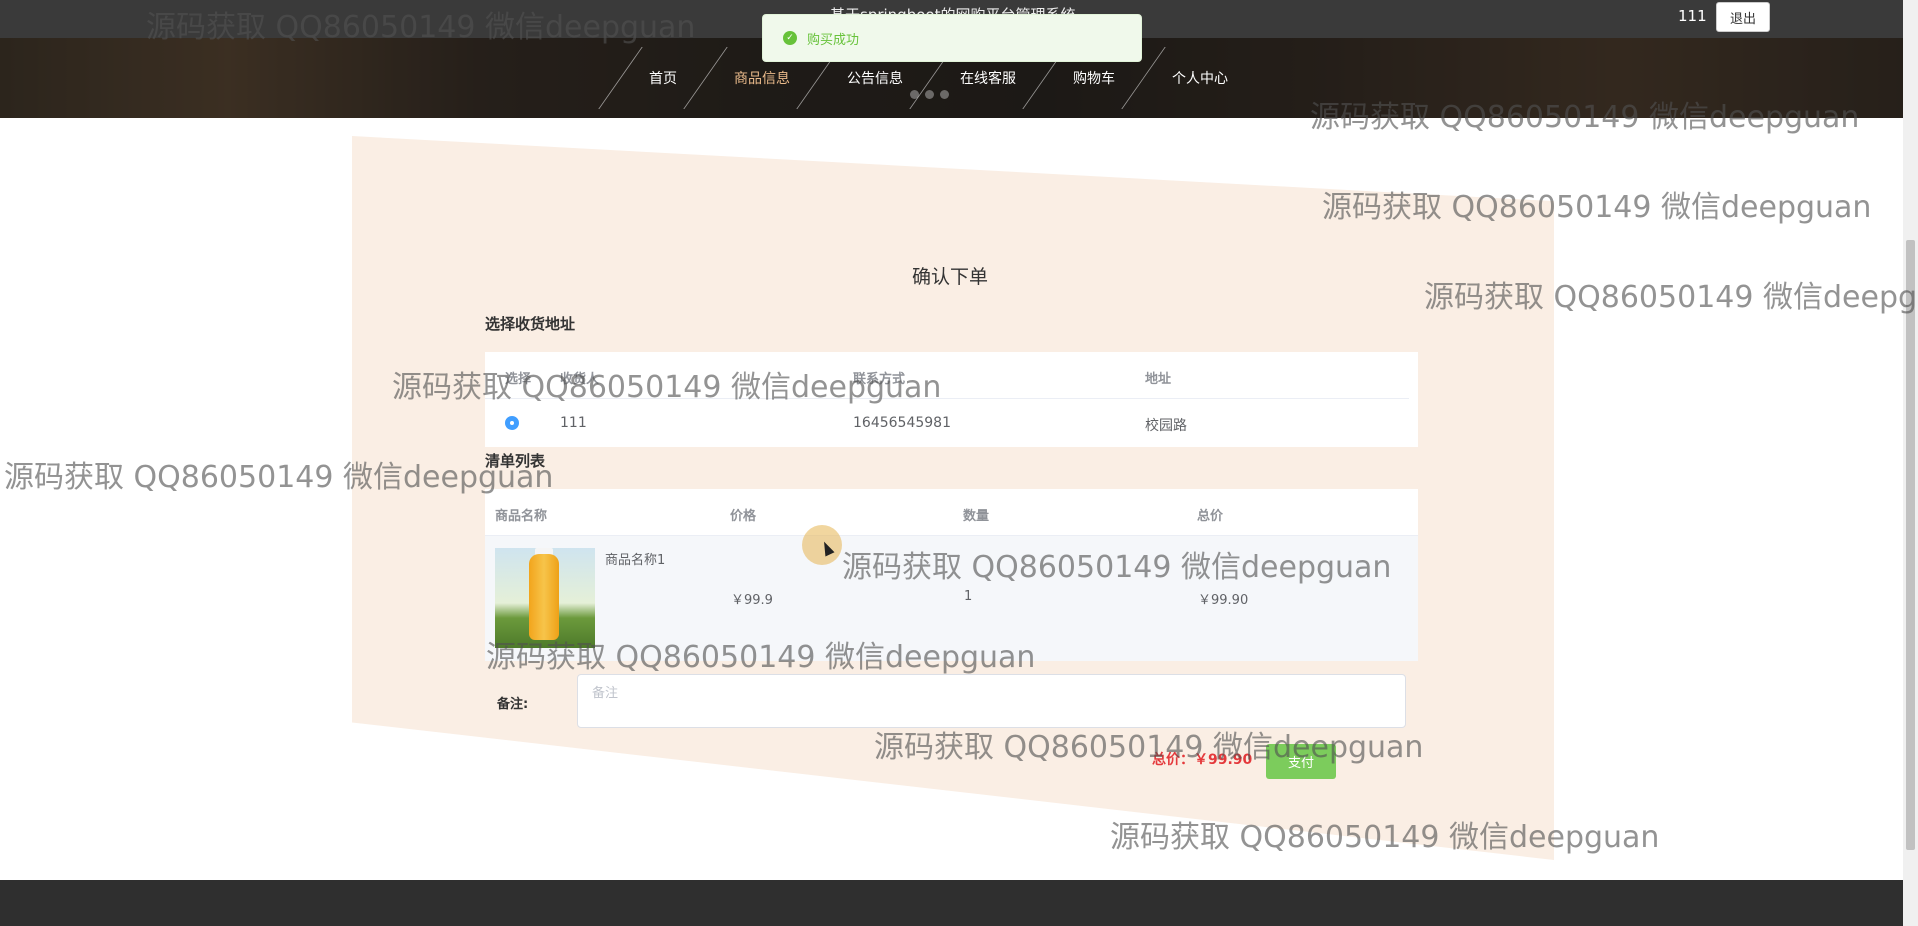 This screenshot has width=1918, height=926. What do you see at coordinates (947, 375) in the screenshot?
I see `address-table-header: 选择 收货人 联系方式 地址` at bounding box center [947, 375].